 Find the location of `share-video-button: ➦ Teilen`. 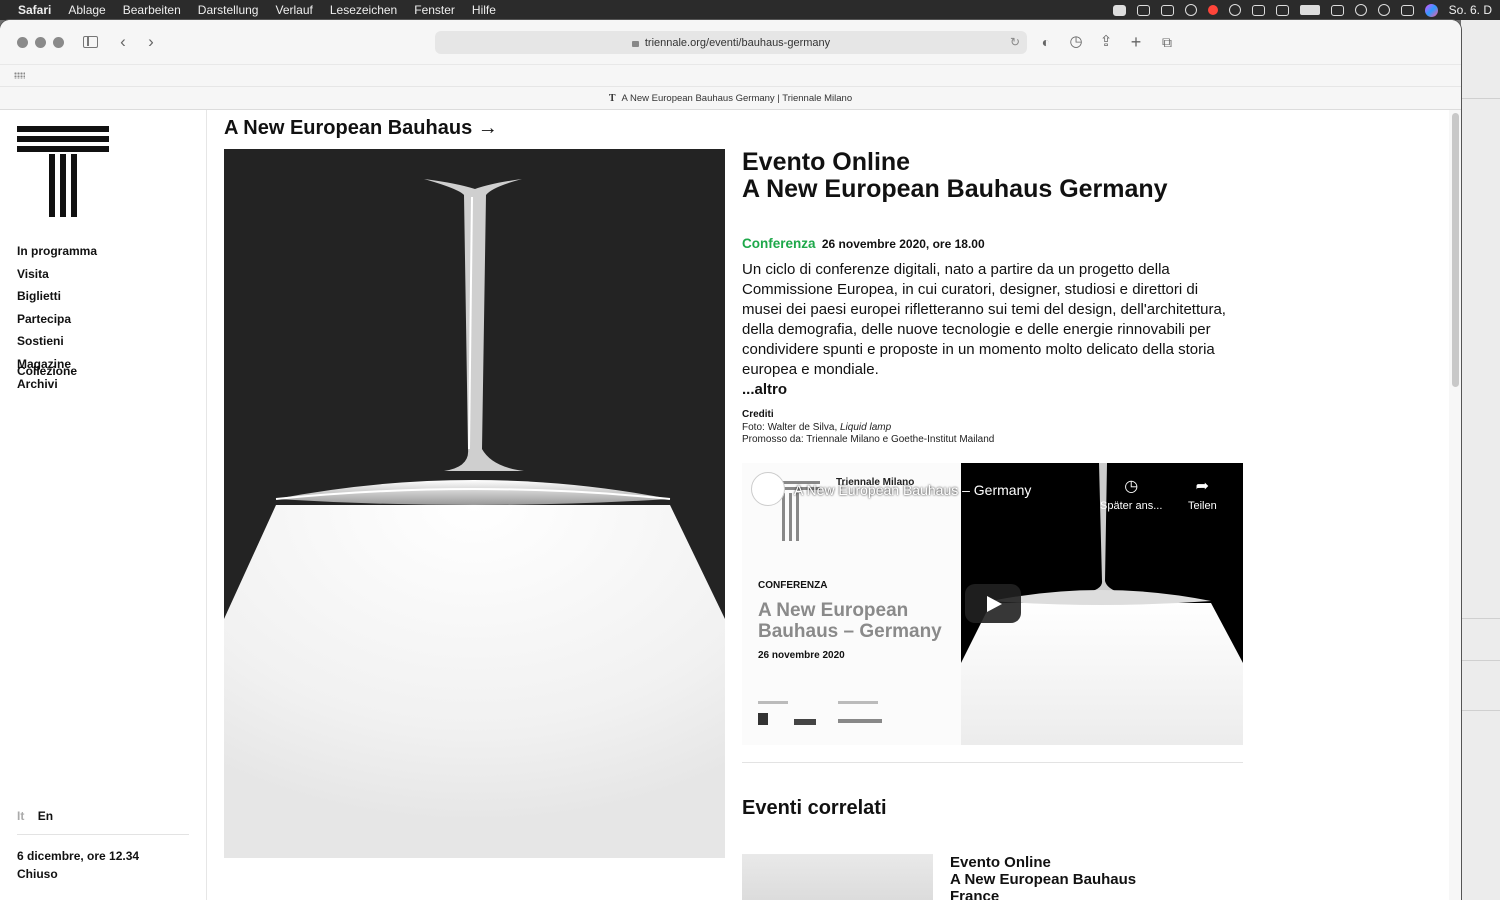

share-video-button: ➦ Teilen is located at coordinates (1202, 494).